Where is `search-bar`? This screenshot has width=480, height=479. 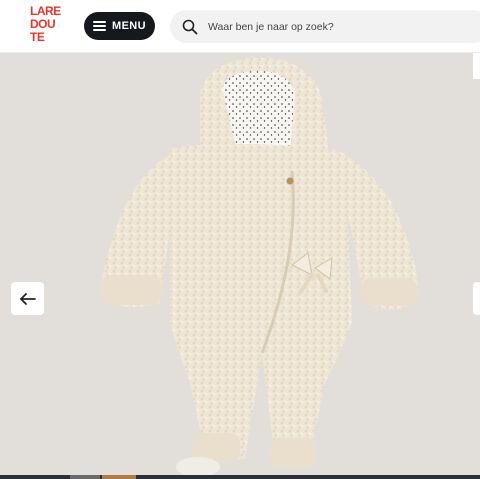
search-bar is located at coordinates (325, 26).